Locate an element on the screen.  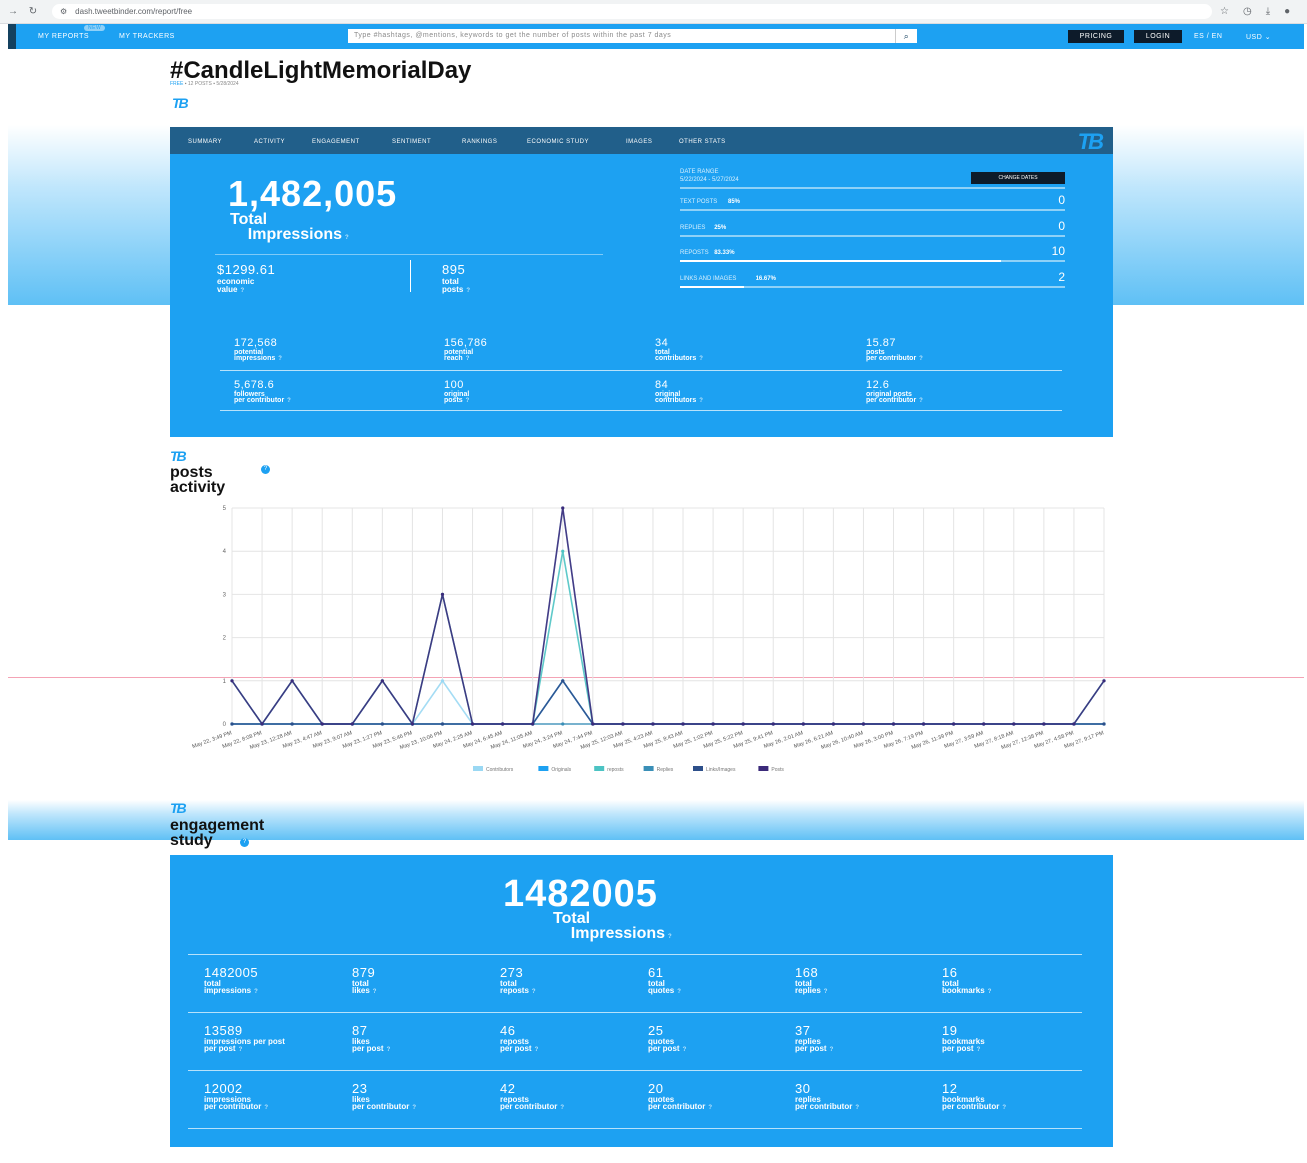
tab-images: IMAGES is located at coordinates (639, 142).